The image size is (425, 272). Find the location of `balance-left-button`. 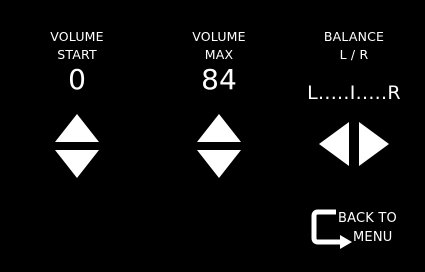

balance-left-button is located at coordinates (334, 144).